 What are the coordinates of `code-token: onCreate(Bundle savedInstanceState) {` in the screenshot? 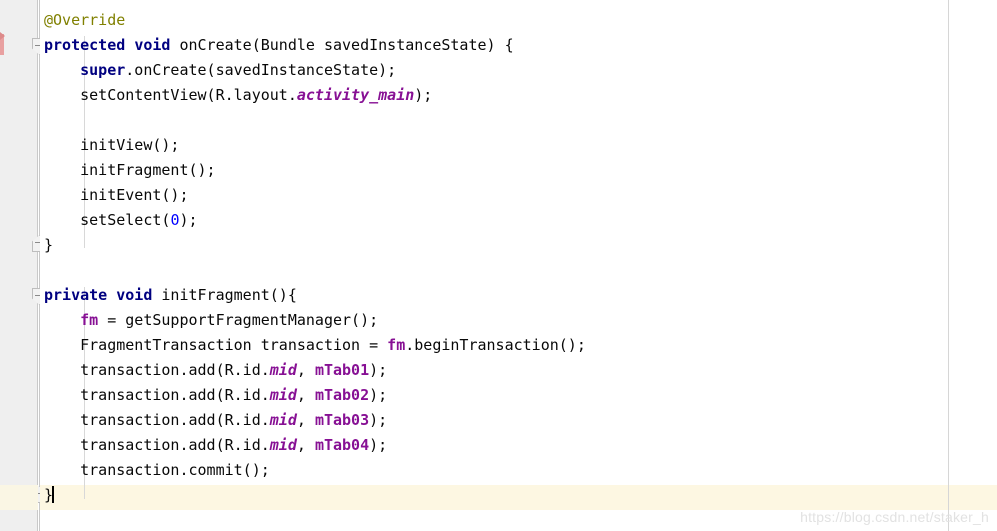 It's located at (342, 45).